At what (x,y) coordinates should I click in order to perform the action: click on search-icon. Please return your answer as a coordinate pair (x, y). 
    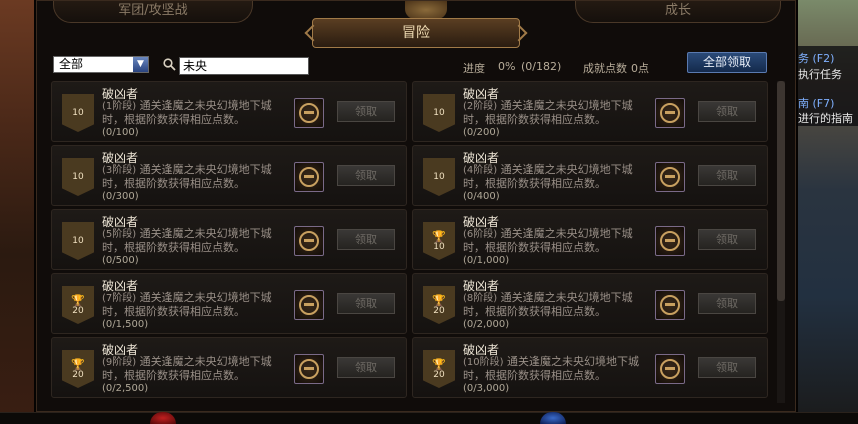
    Looking at the image, I should click on (169, 64).